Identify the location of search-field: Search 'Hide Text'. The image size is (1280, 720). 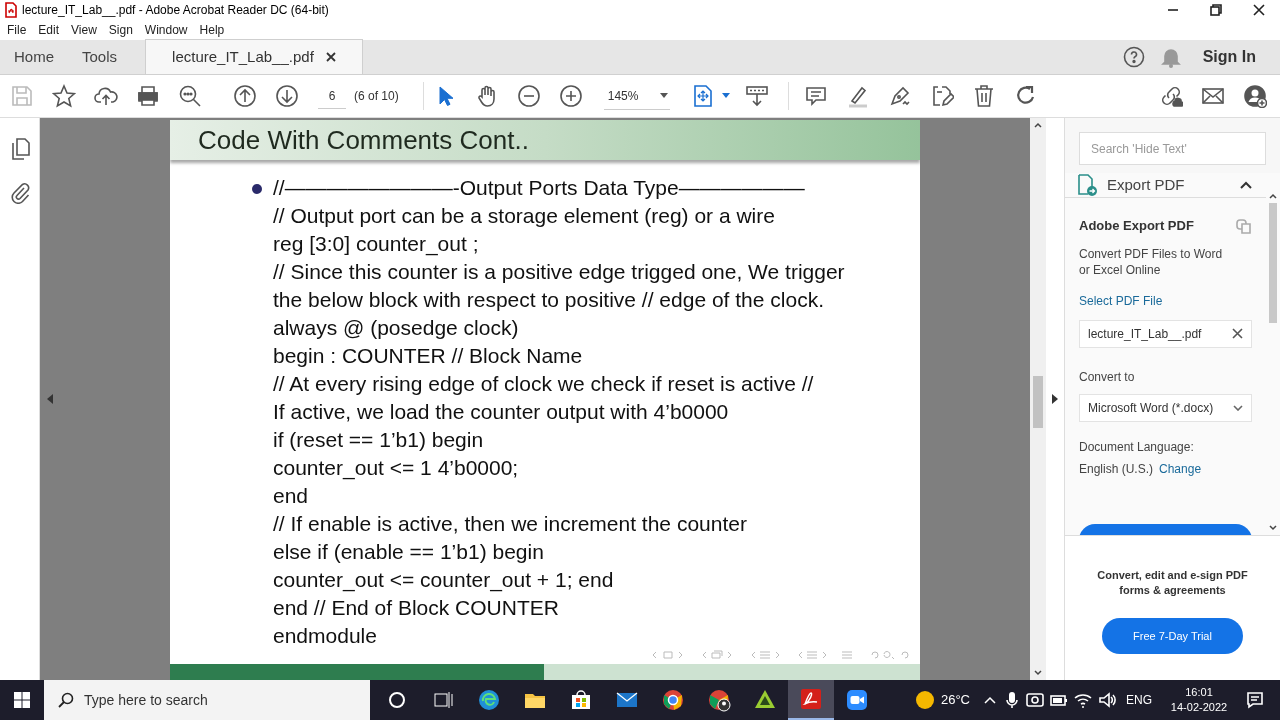
(1172, 148).